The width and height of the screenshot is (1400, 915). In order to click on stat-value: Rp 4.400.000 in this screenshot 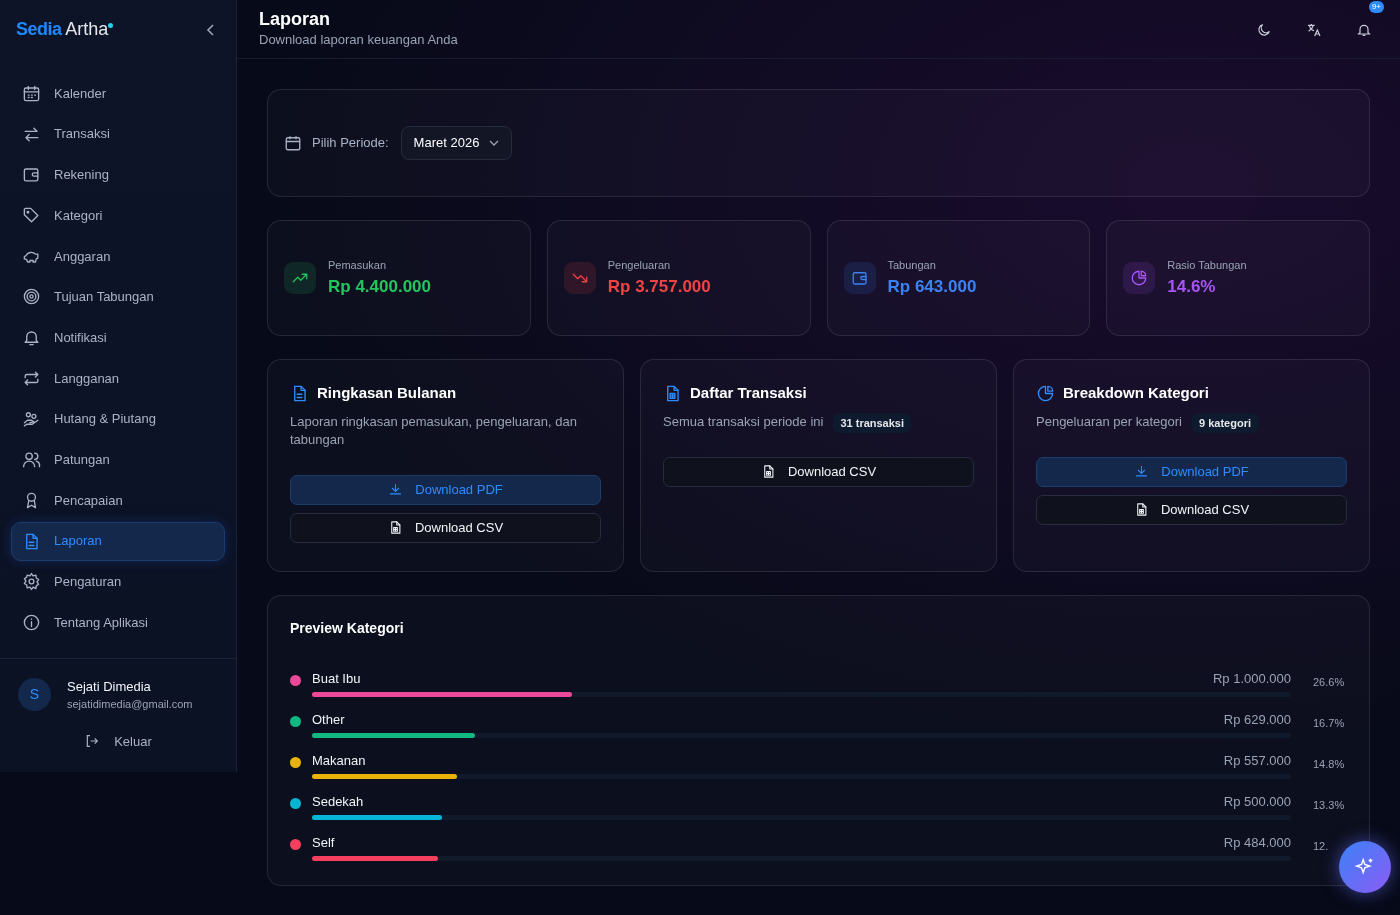, I will do `click(379, 286)`.